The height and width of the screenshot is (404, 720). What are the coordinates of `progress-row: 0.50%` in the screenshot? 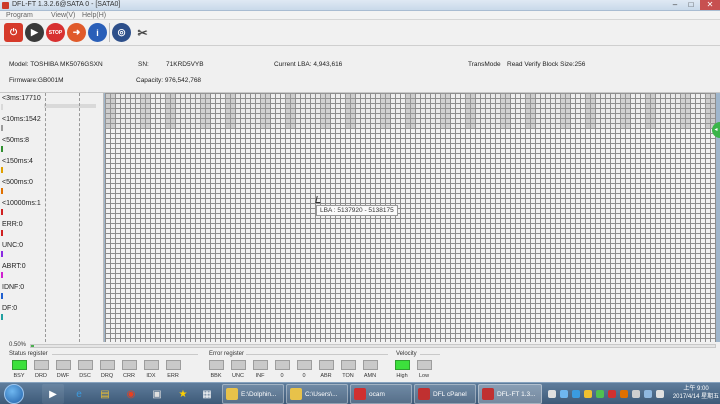 It's located at (360, 346).